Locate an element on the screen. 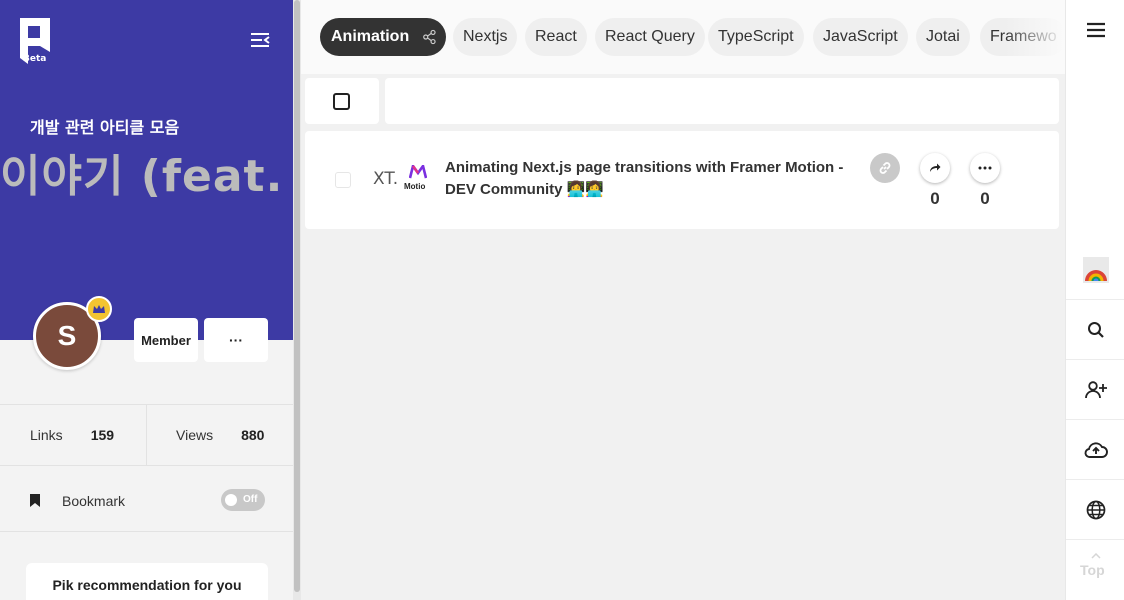 Image resolution: width=1124 pixels, height=600 pixels. list-toolbar is located at coordinates (722, 101).